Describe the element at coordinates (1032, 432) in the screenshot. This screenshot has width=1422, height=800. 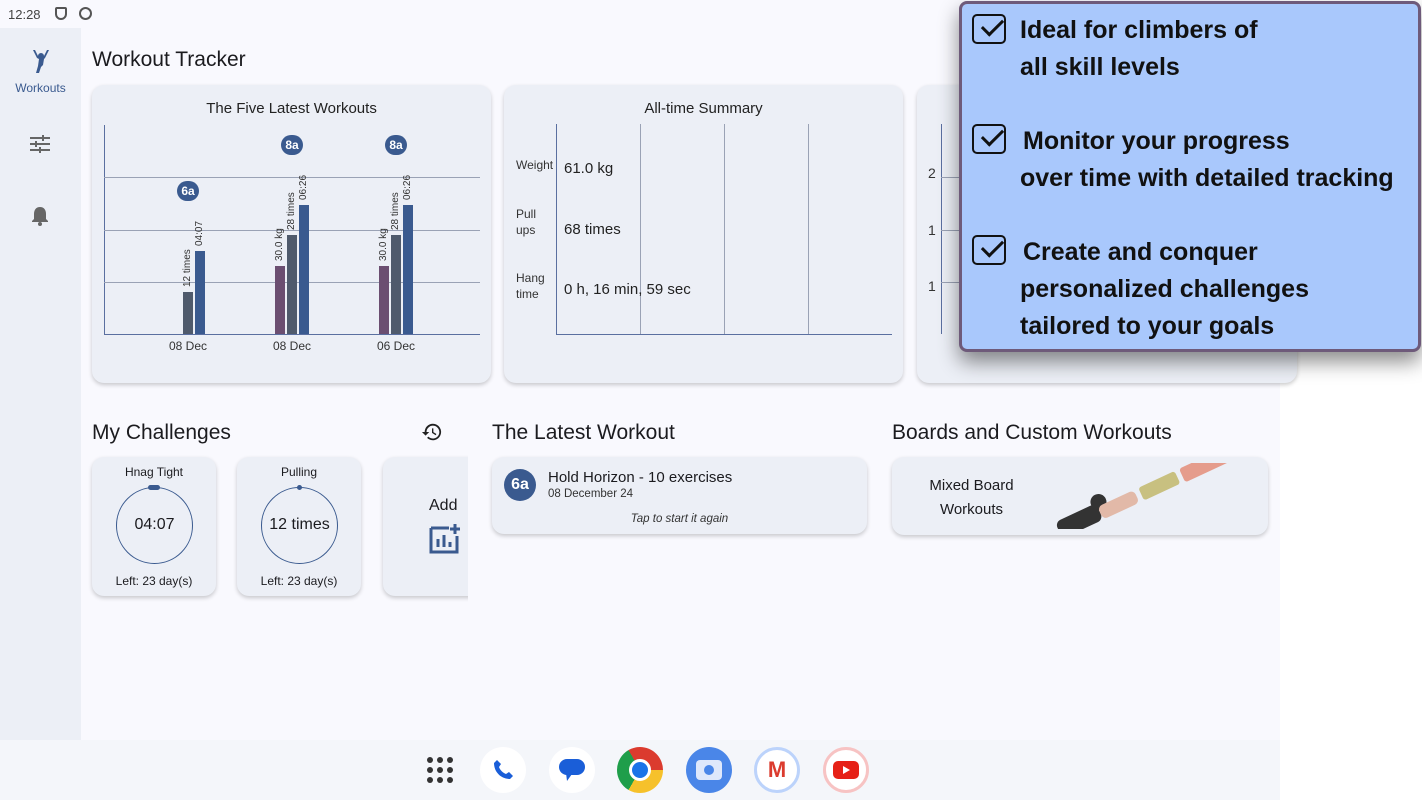
I see `boards-title: Boards and Custom Workouts` at that location.